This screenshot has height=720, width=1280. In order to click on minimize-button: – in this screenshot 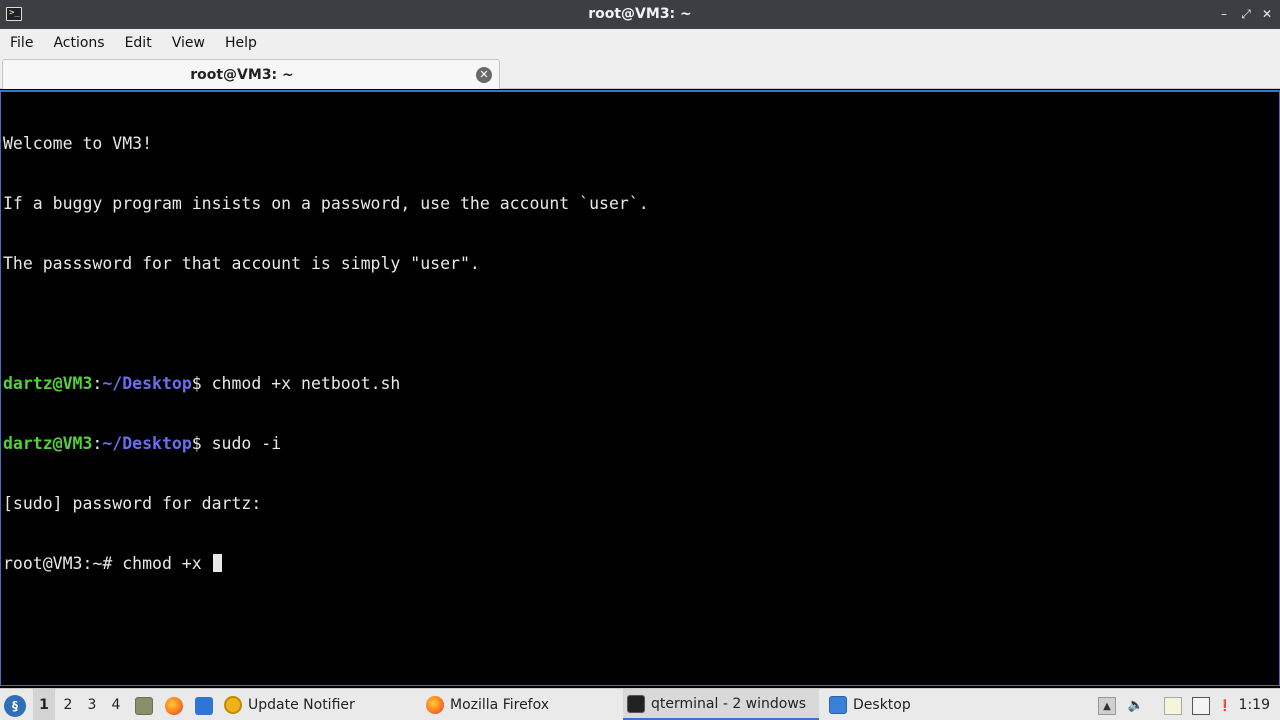, I will do `click(1224, 14)`.